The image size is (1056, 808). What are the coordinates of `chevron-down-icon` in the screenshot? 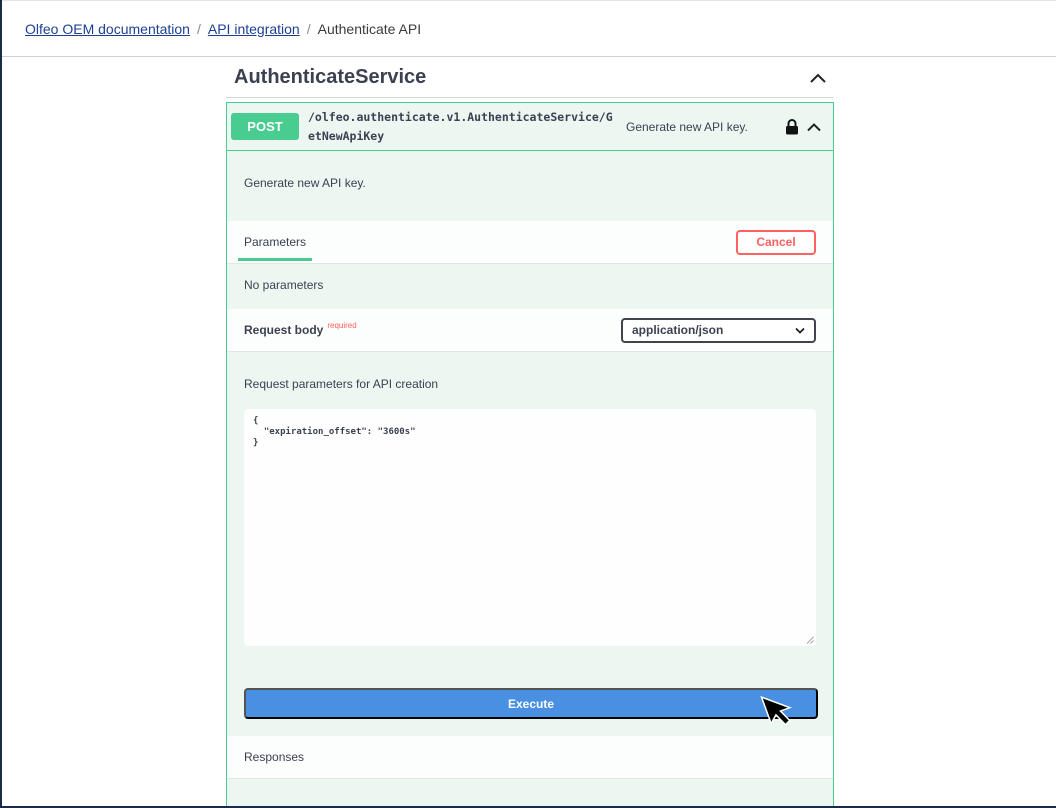 It's located at (800, 330).